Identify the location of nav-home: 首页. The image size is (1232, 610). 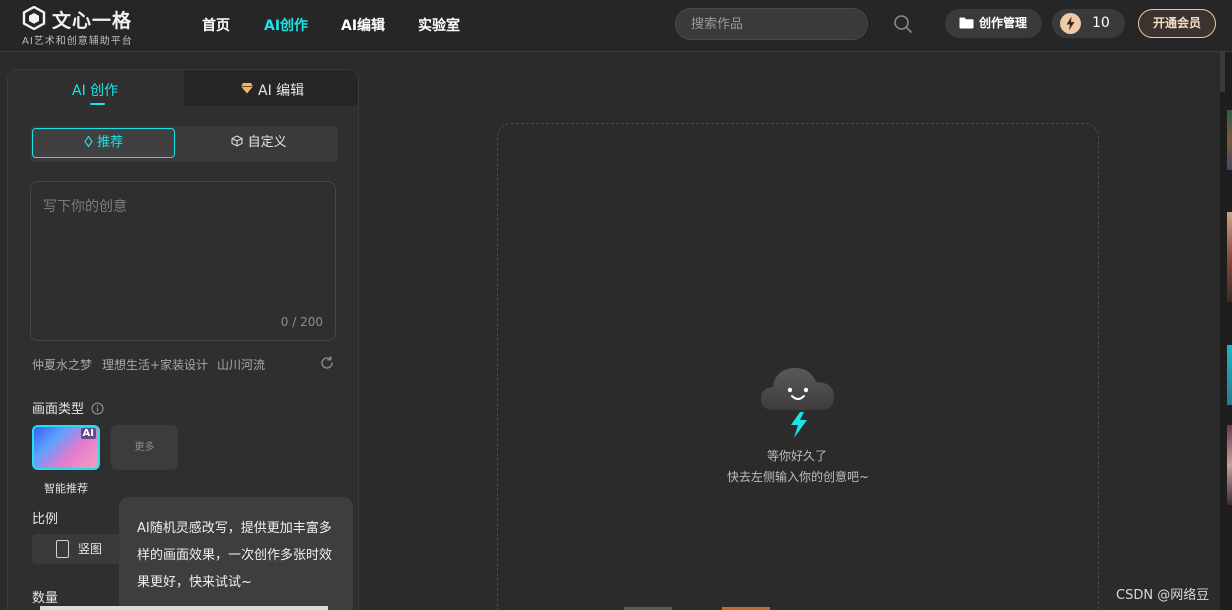
(216, 25).